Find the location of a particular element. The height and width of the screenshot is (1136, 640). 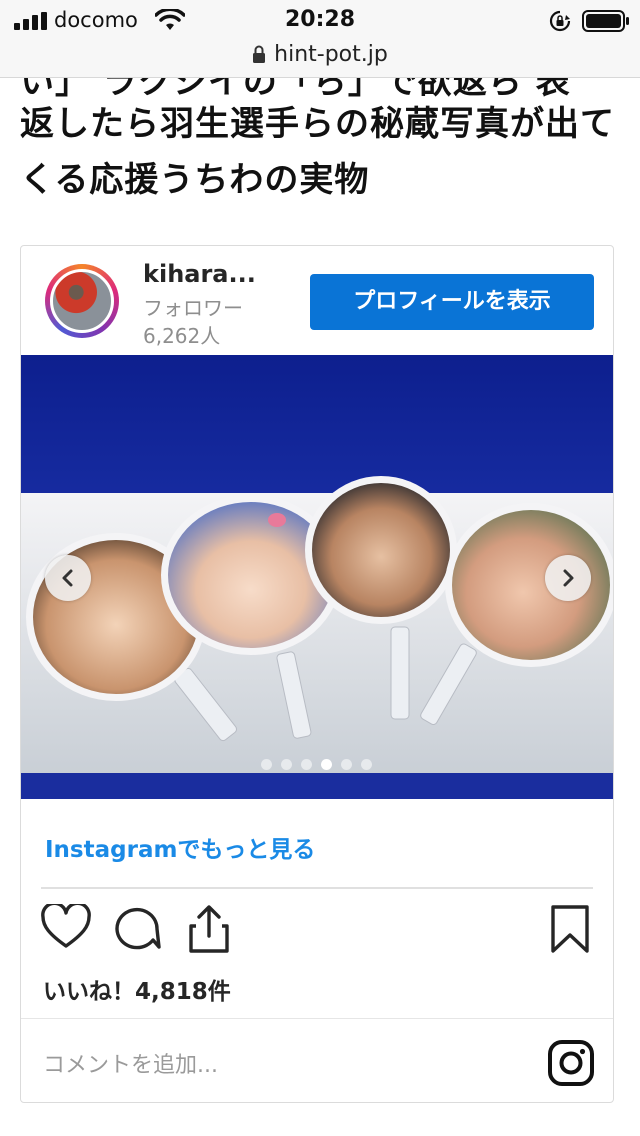

chevron-left-icon is located at coordinates (67, 578).